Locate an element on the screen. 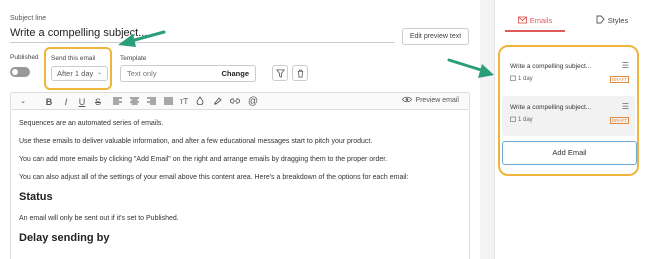 This screenshot has width=650, height=259. annotation-arrows is located at coordinates (306, 54).